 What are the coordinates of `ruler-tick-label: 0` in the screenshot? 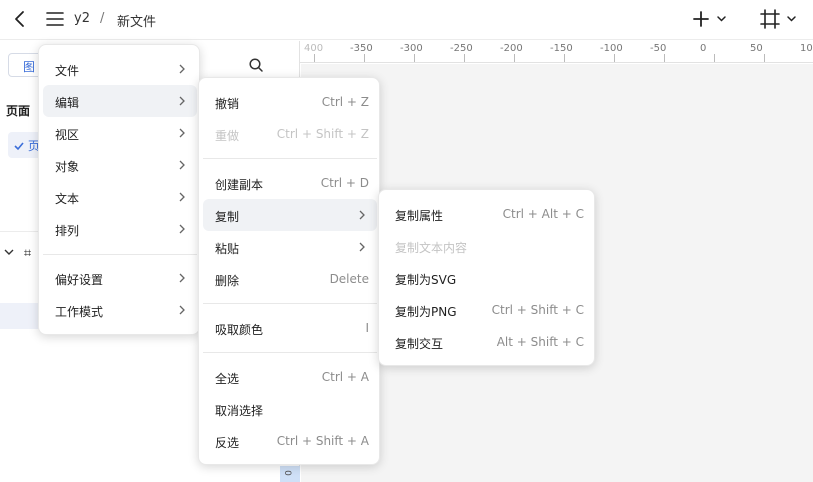 It's located at (703, 48).